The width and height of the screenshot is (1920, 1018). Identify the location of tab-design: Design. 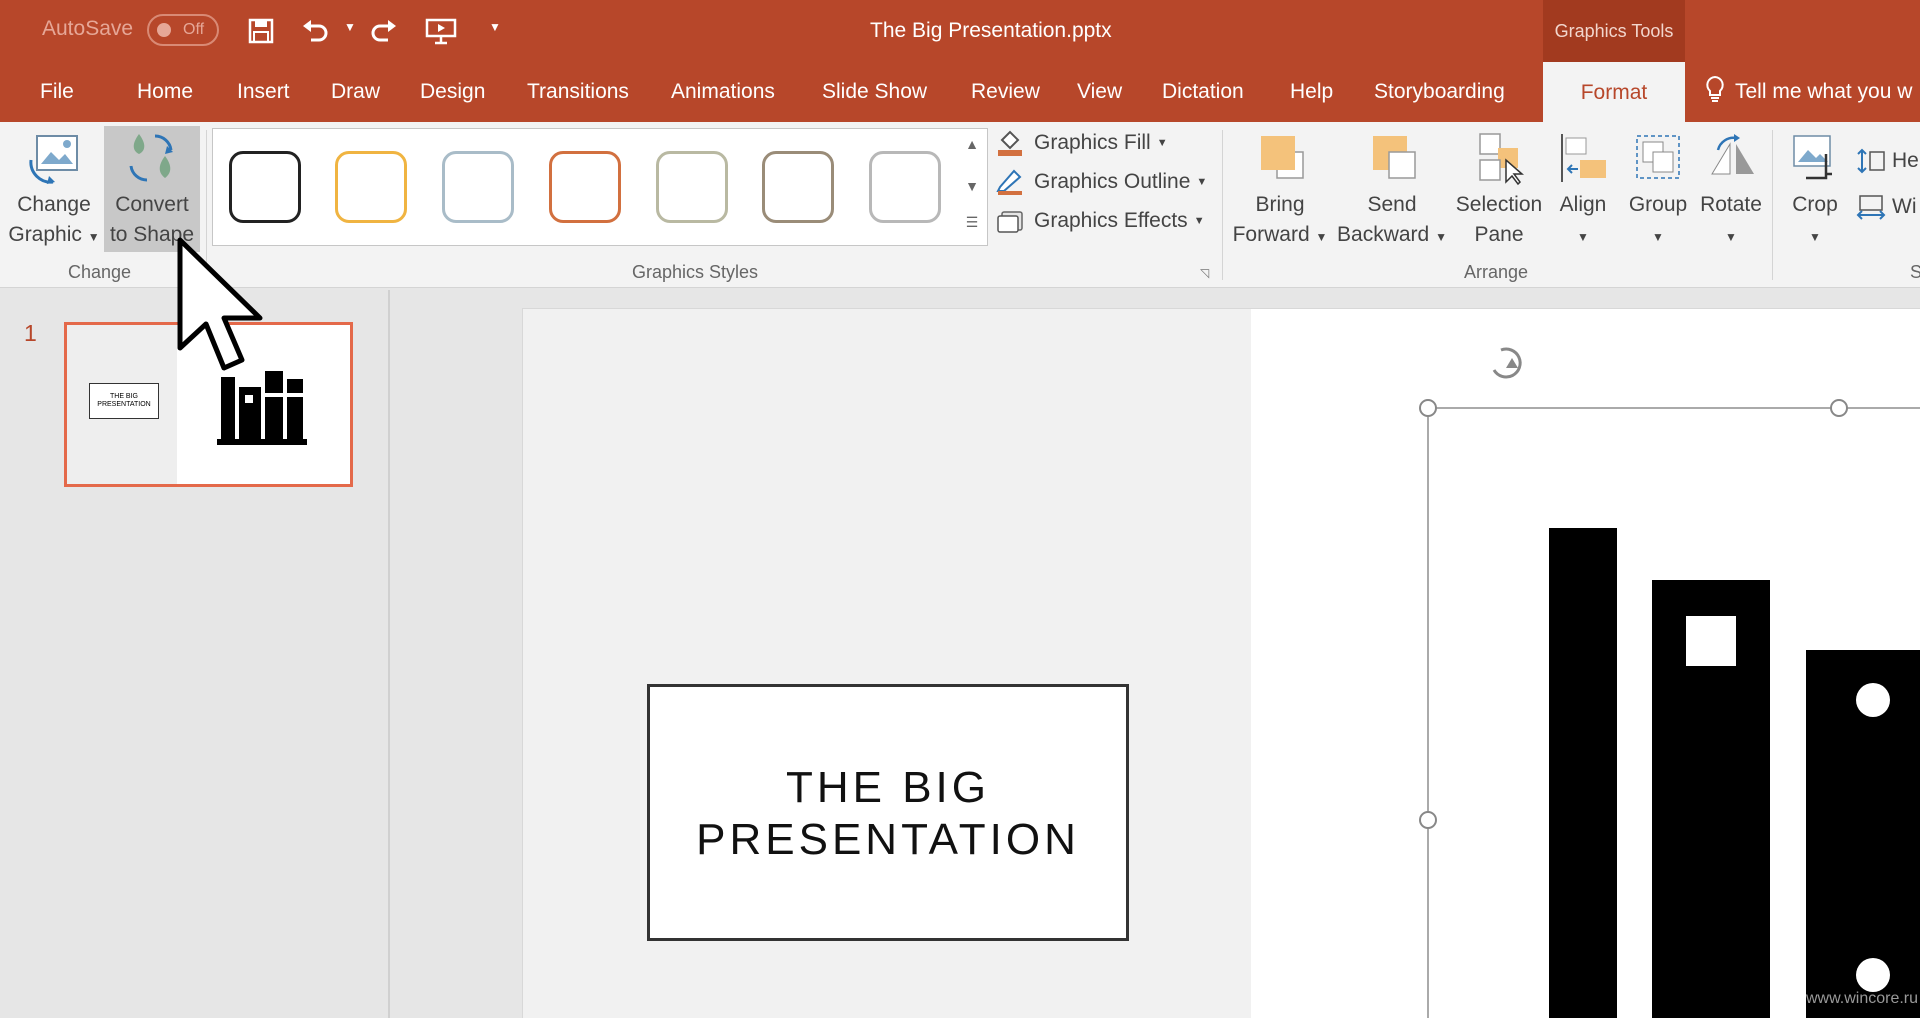
(452, 92).